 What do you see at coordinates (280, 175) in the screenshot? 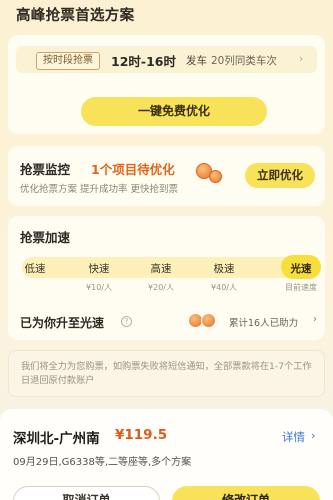
I see `optimize-now-button: 立即优化` at bounding box center [280, 175].